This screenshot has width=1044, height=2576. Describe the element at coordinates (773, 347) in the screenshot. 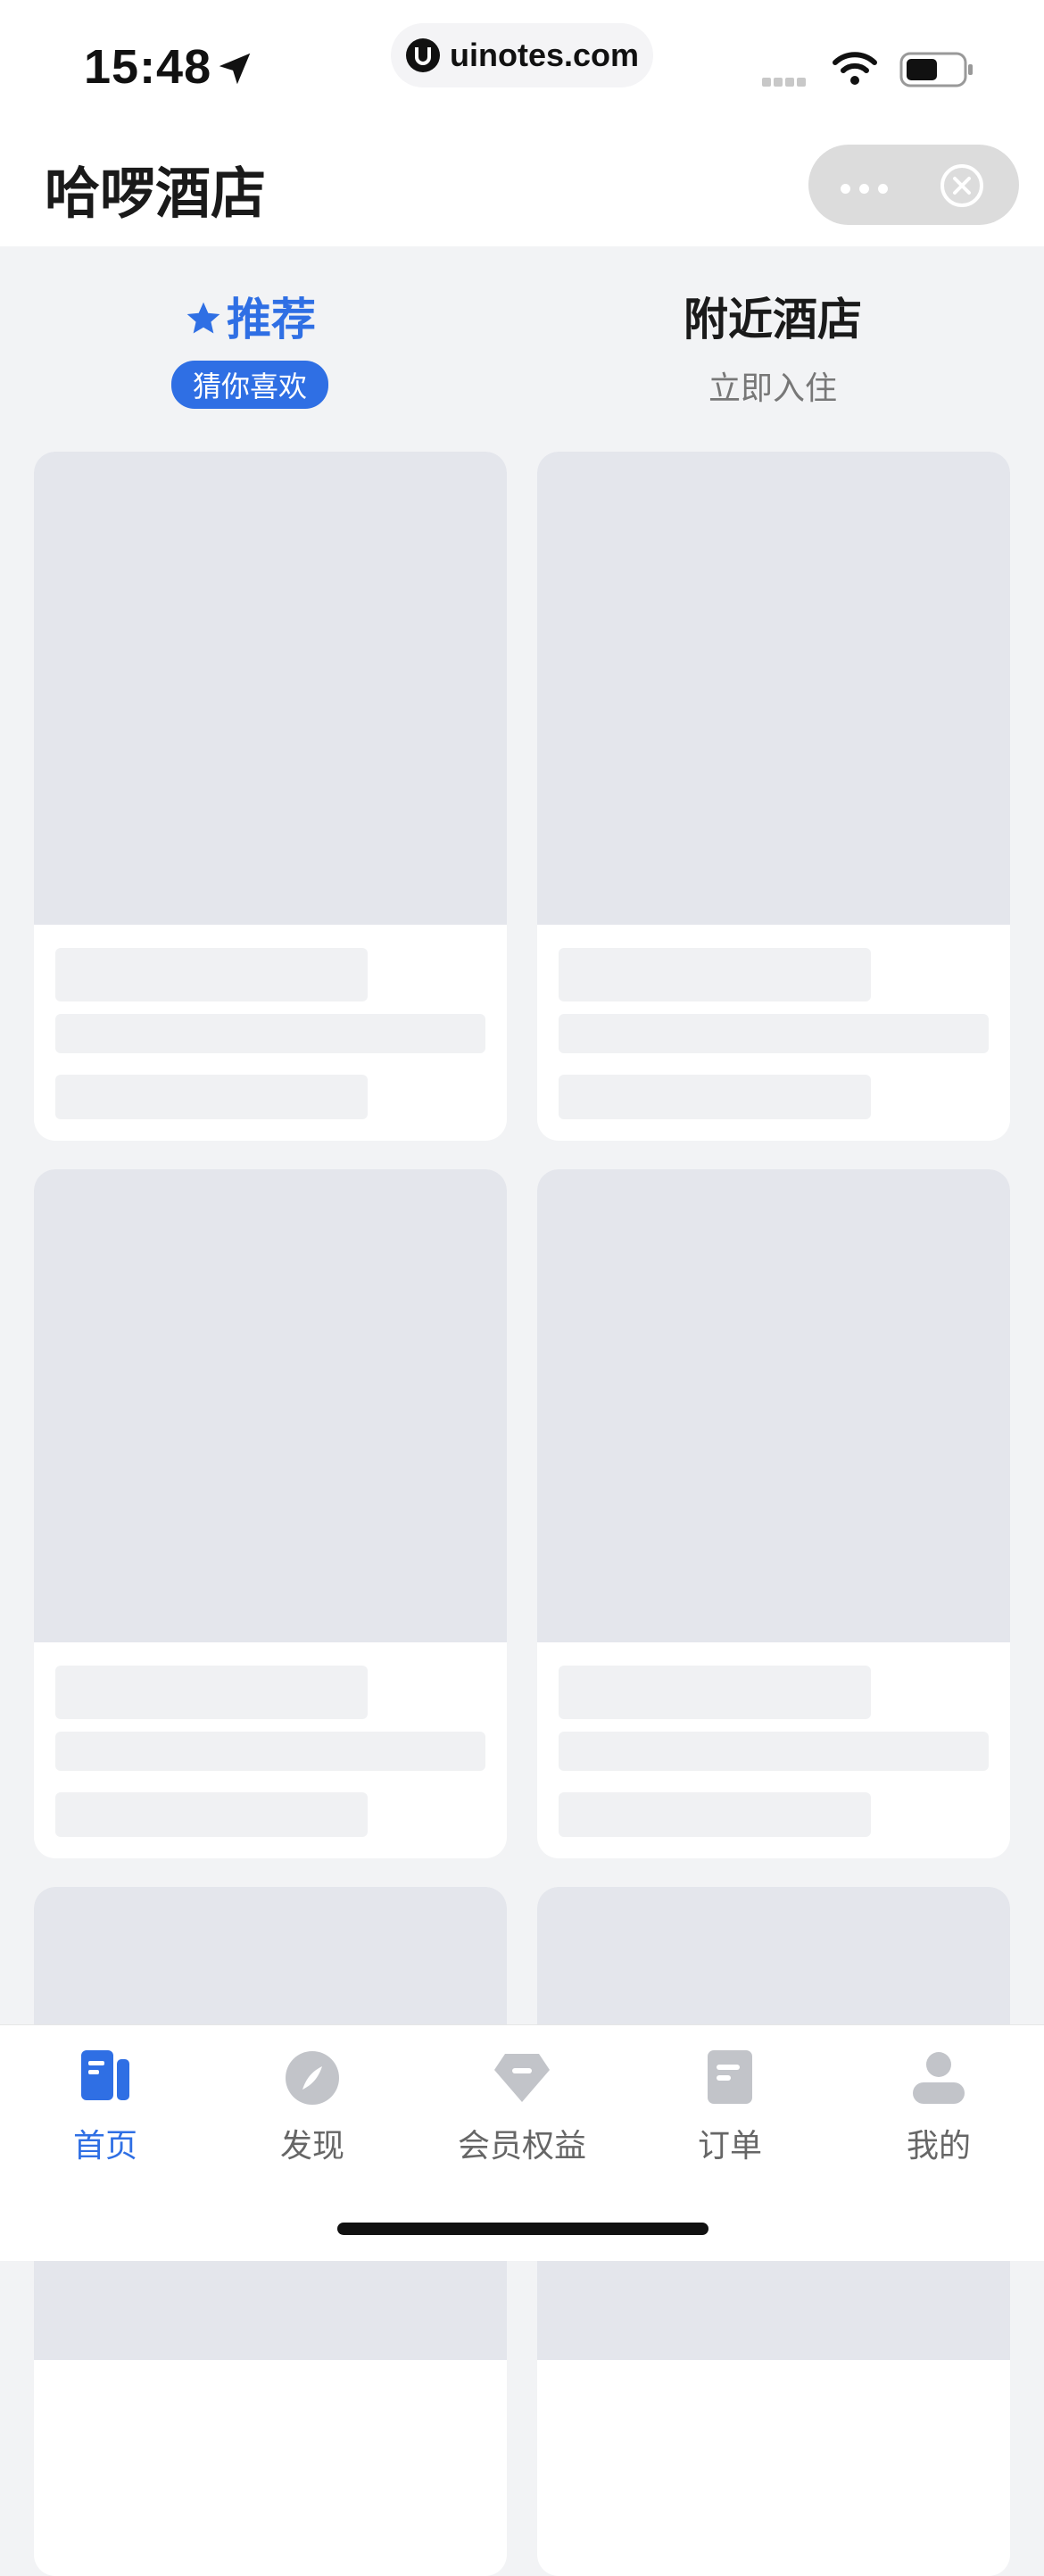

I see `tab-nearby-hotels: 附近酒店 立即入住` at that location.